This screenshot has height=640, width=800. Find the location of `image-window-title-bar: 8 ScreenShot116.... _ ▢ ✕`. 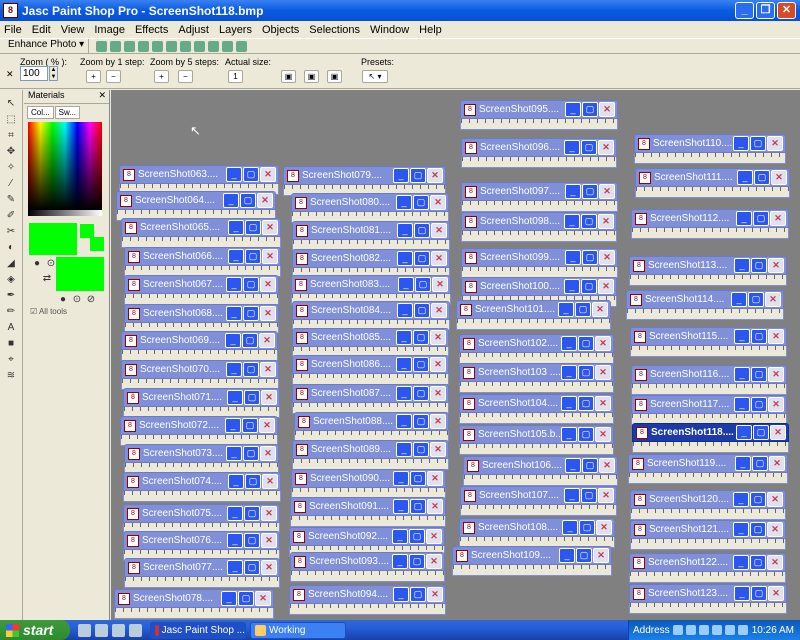

image-window-title-bar: 8 ScreenShot116.... _ ▢ ✕ is located at coordinates (709, 374).